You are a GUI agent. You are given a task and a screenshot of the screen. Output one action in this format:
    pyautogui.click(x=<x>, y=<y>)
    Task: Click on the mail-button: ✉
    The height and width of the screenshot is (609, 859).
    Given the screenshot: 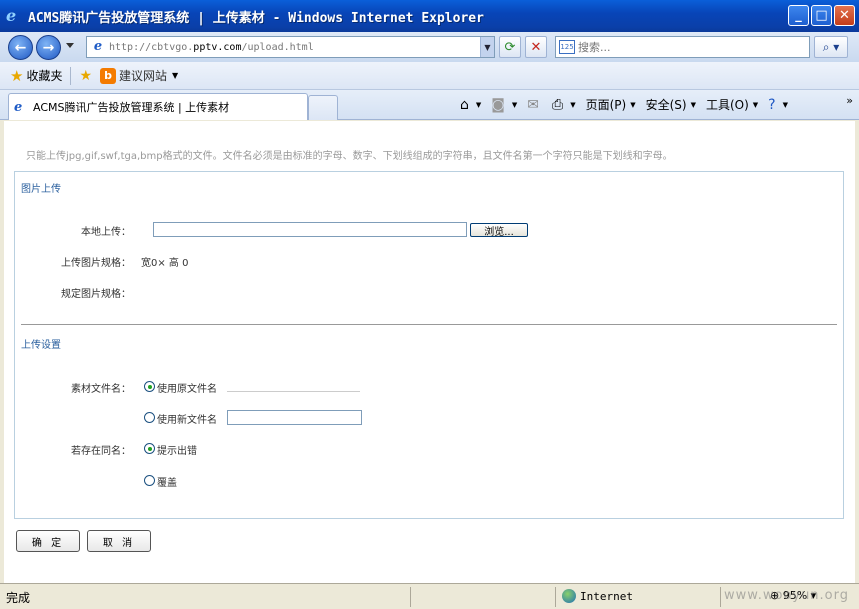 What is the action you would take?
    pyautogui.click(x=534, y=105)
    